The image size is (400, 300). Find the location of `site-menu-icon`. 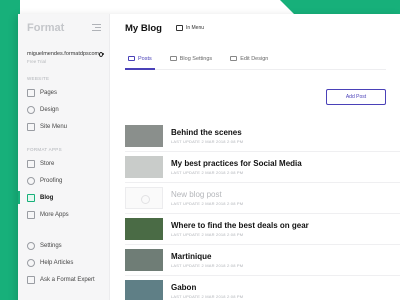

site-menu-icon is located at coordinates (31, 126).